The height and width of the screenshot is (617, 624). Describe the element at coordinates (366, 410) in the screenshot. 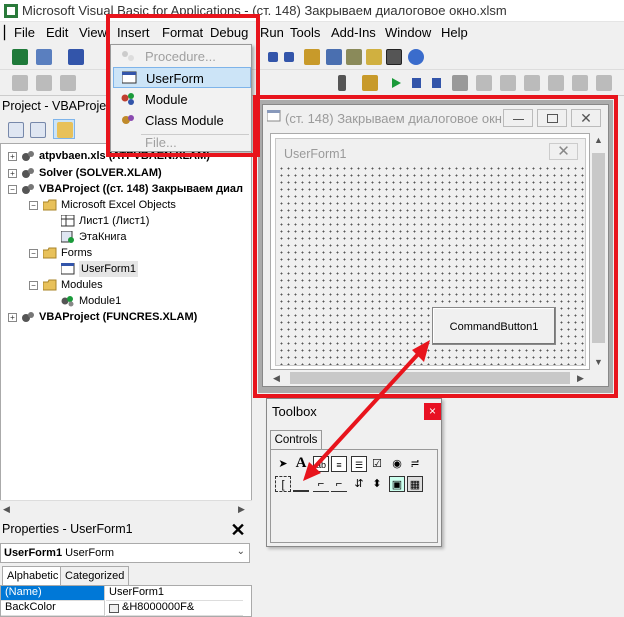

I see `annotation-arrow` at that location.